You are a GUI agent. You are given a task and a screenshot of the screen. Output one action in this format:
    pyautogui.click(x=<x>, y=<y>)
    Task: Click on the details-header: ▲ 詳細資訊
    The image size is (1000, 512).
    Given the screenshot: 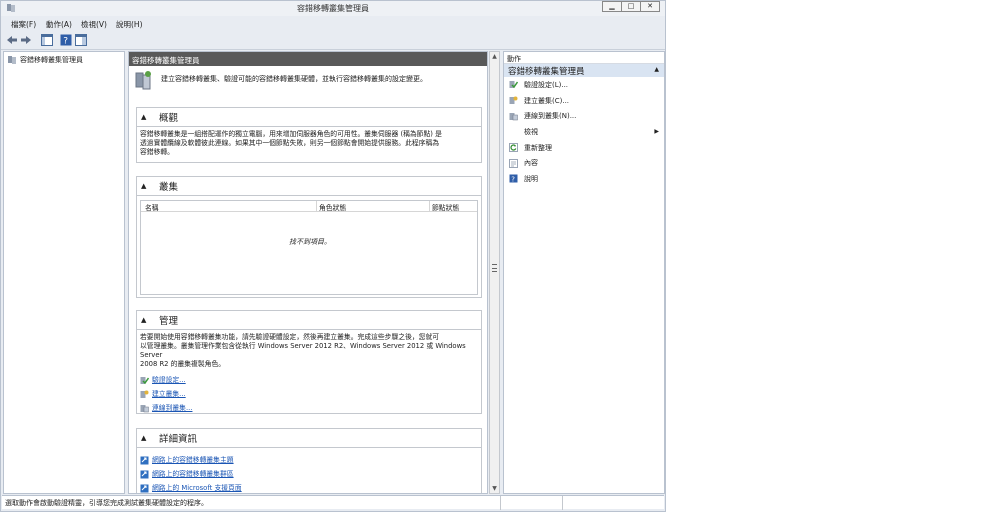 What is the action you would take?
    pyautogui.click(x=309, y=438)
    